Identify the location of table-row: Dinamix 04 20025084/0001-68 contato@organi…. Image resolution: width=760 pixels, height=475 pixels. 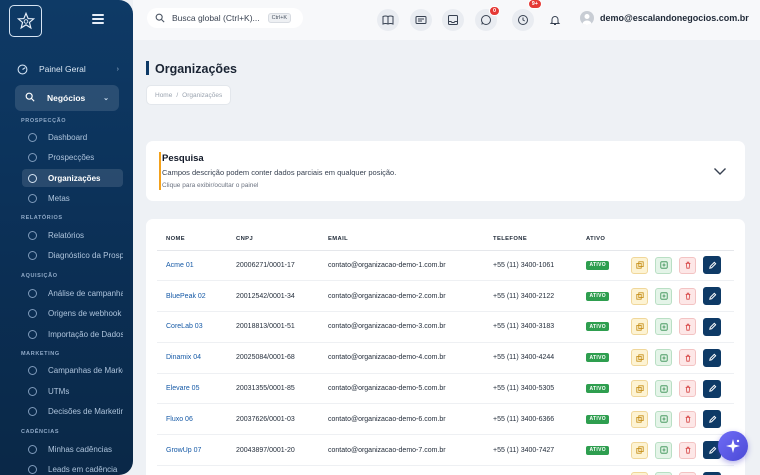
(445, 358).